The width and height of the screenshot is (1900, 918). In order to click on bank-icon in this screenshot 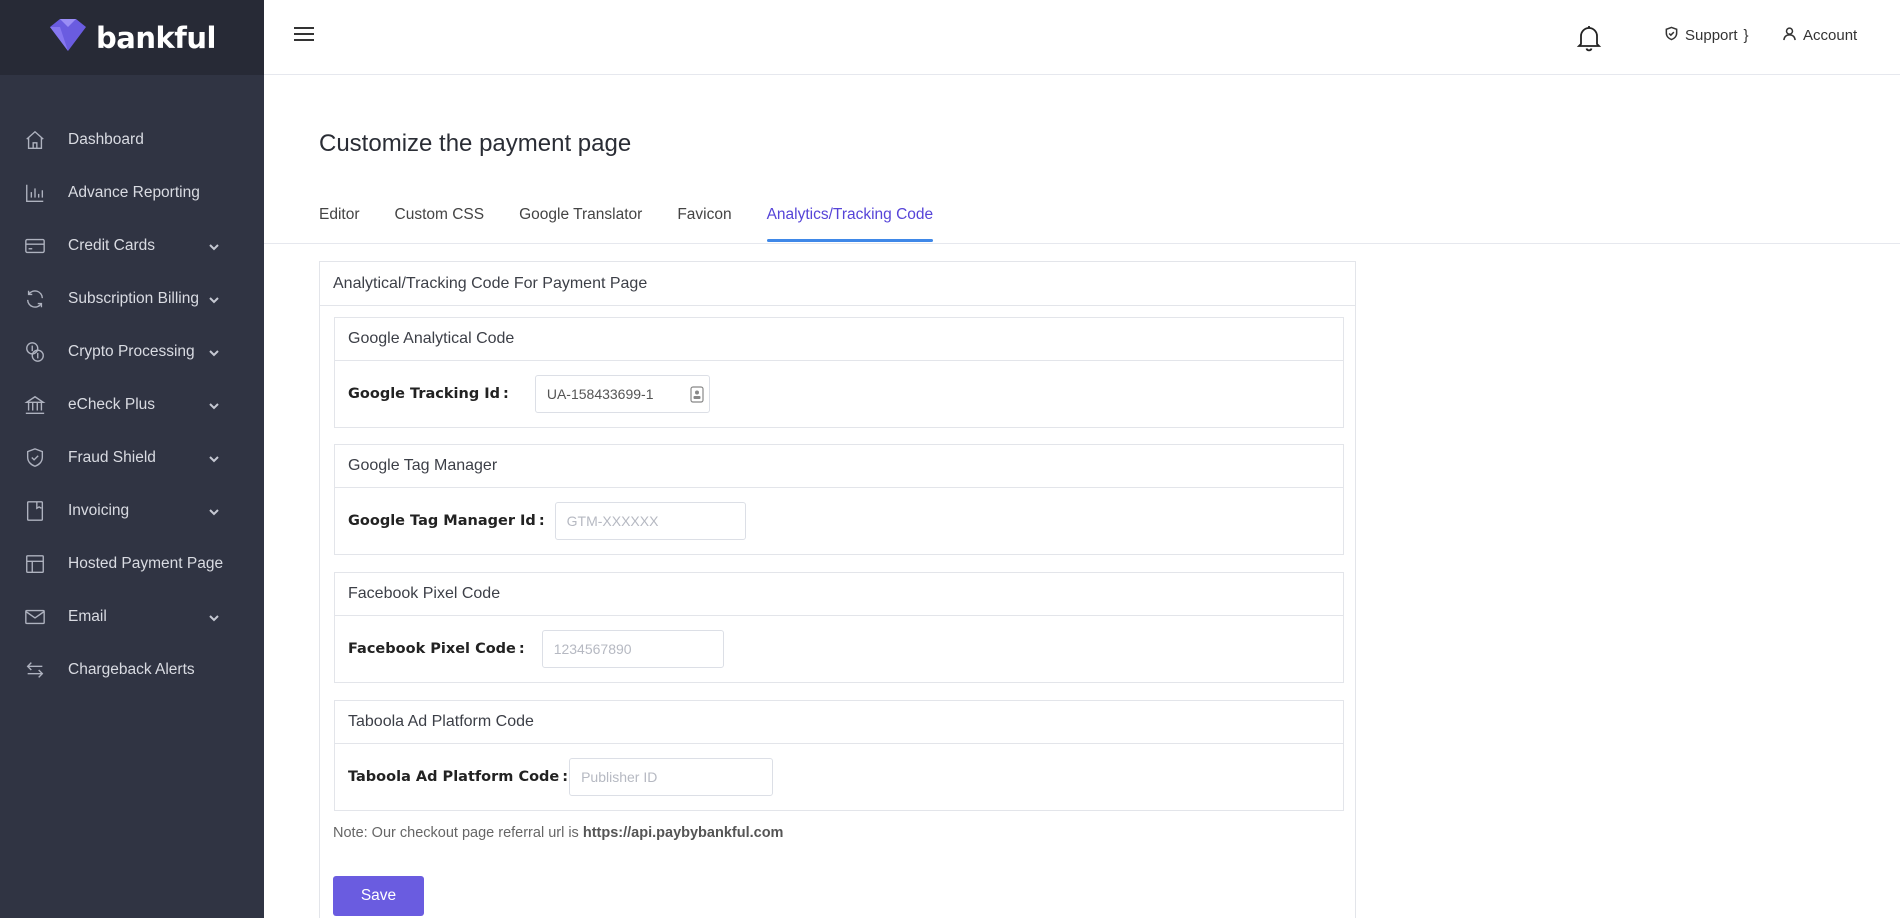, I will do `click(35, 405)`.